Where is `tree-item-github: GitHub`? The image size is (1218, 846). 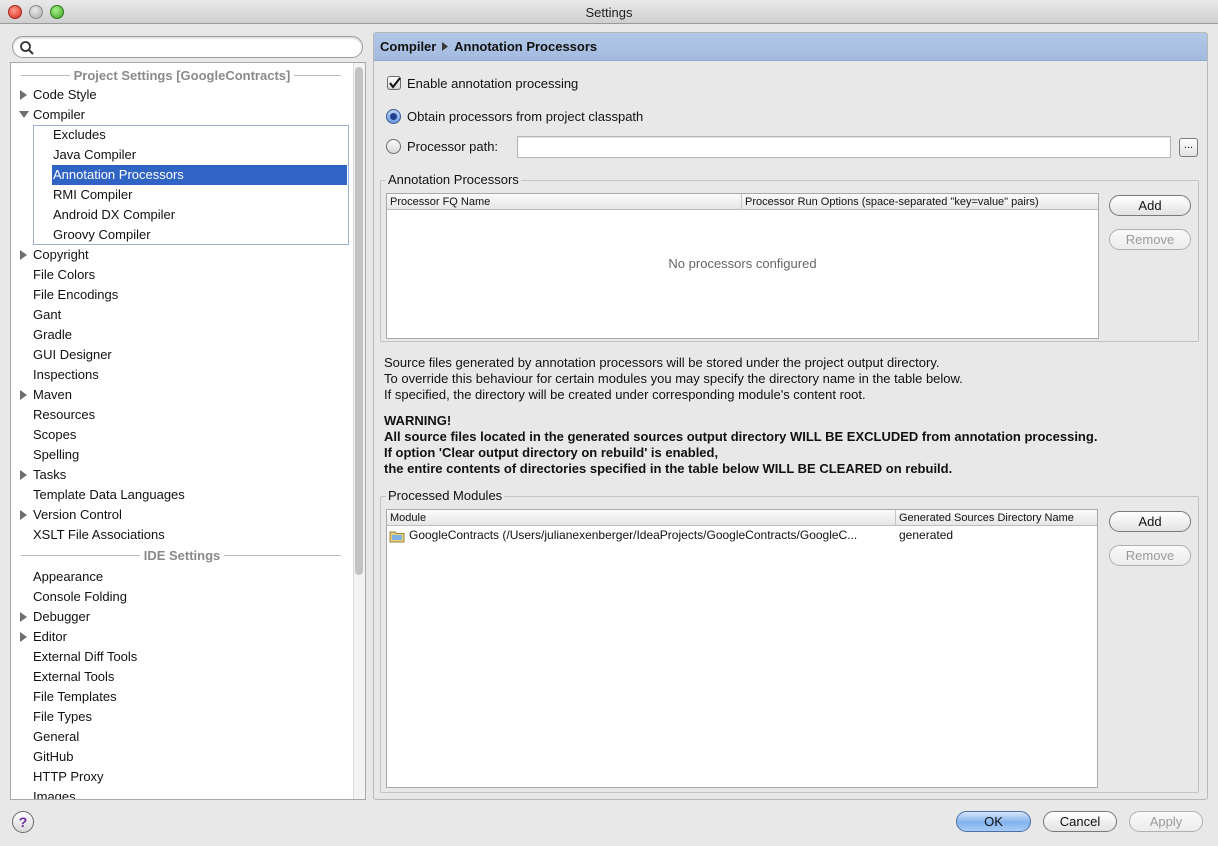
tree-item-github: GitHub is located at coordinates (53, 757).